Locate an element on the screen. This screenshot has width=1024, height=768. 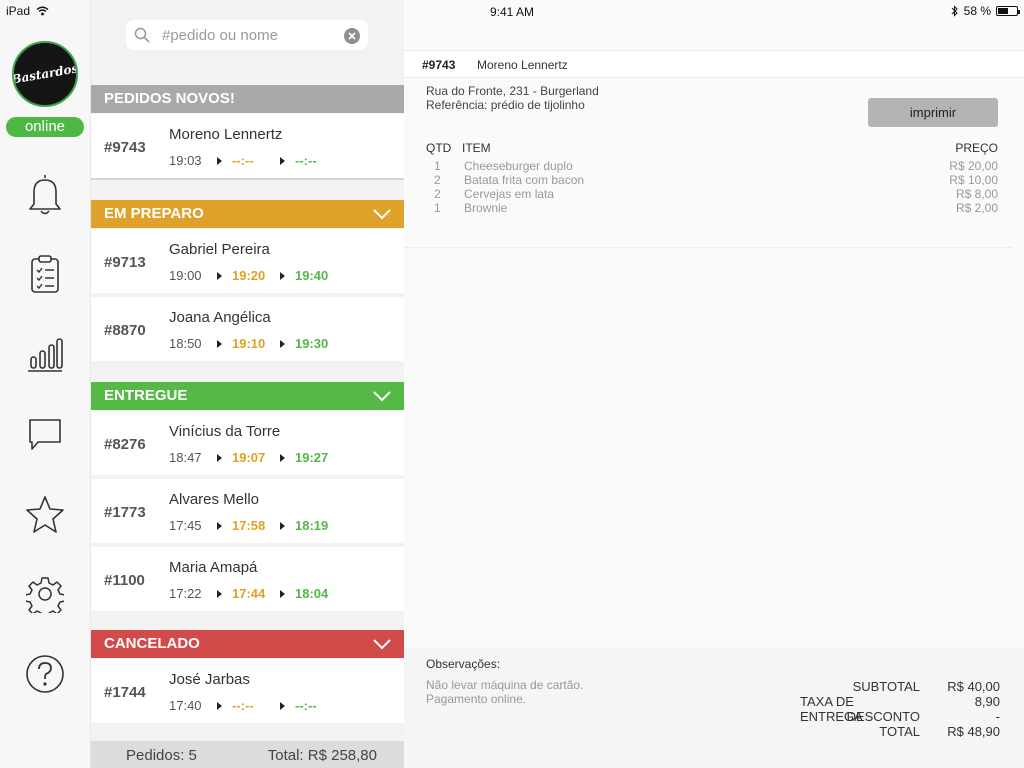
row-divider is located at coordinates (247, 179).